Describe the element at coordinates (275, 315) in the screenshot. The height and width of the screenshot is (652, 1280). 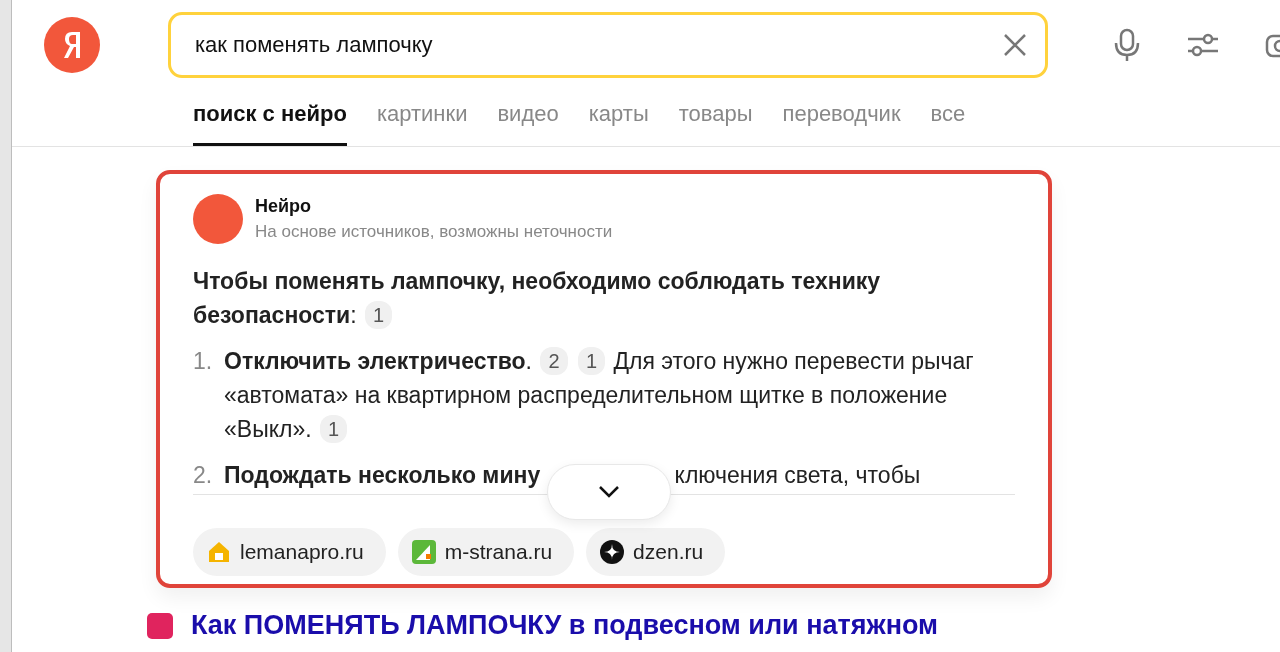
I see `answer-text: безопасности:` at that location.